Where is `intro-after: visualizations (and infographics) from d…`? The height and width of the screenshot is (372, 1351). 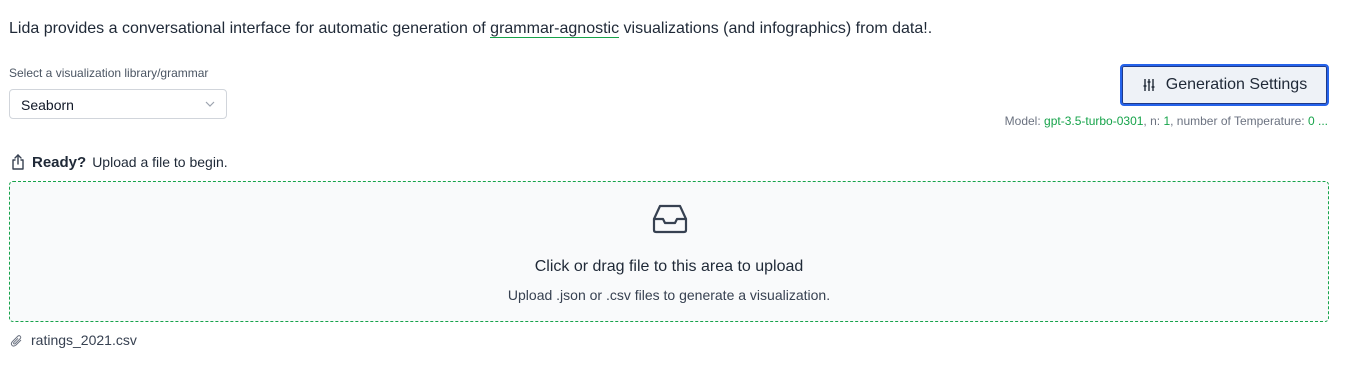 intro-after: visualizations (and infographics) from d… is located at coordinates (776, 28).